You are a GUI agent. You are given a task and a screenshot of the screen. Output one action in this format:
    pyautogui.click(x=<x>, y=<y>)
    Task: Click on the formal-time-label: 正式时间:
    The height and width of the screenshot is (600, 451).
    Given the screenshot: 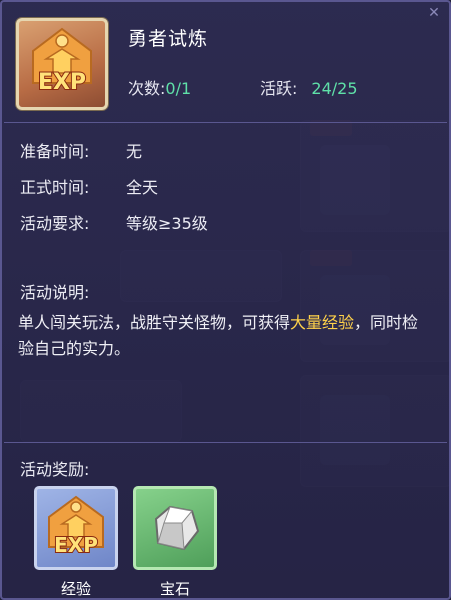 What is the action you would take?
    pyautogui.click(x=55, y=187)
    